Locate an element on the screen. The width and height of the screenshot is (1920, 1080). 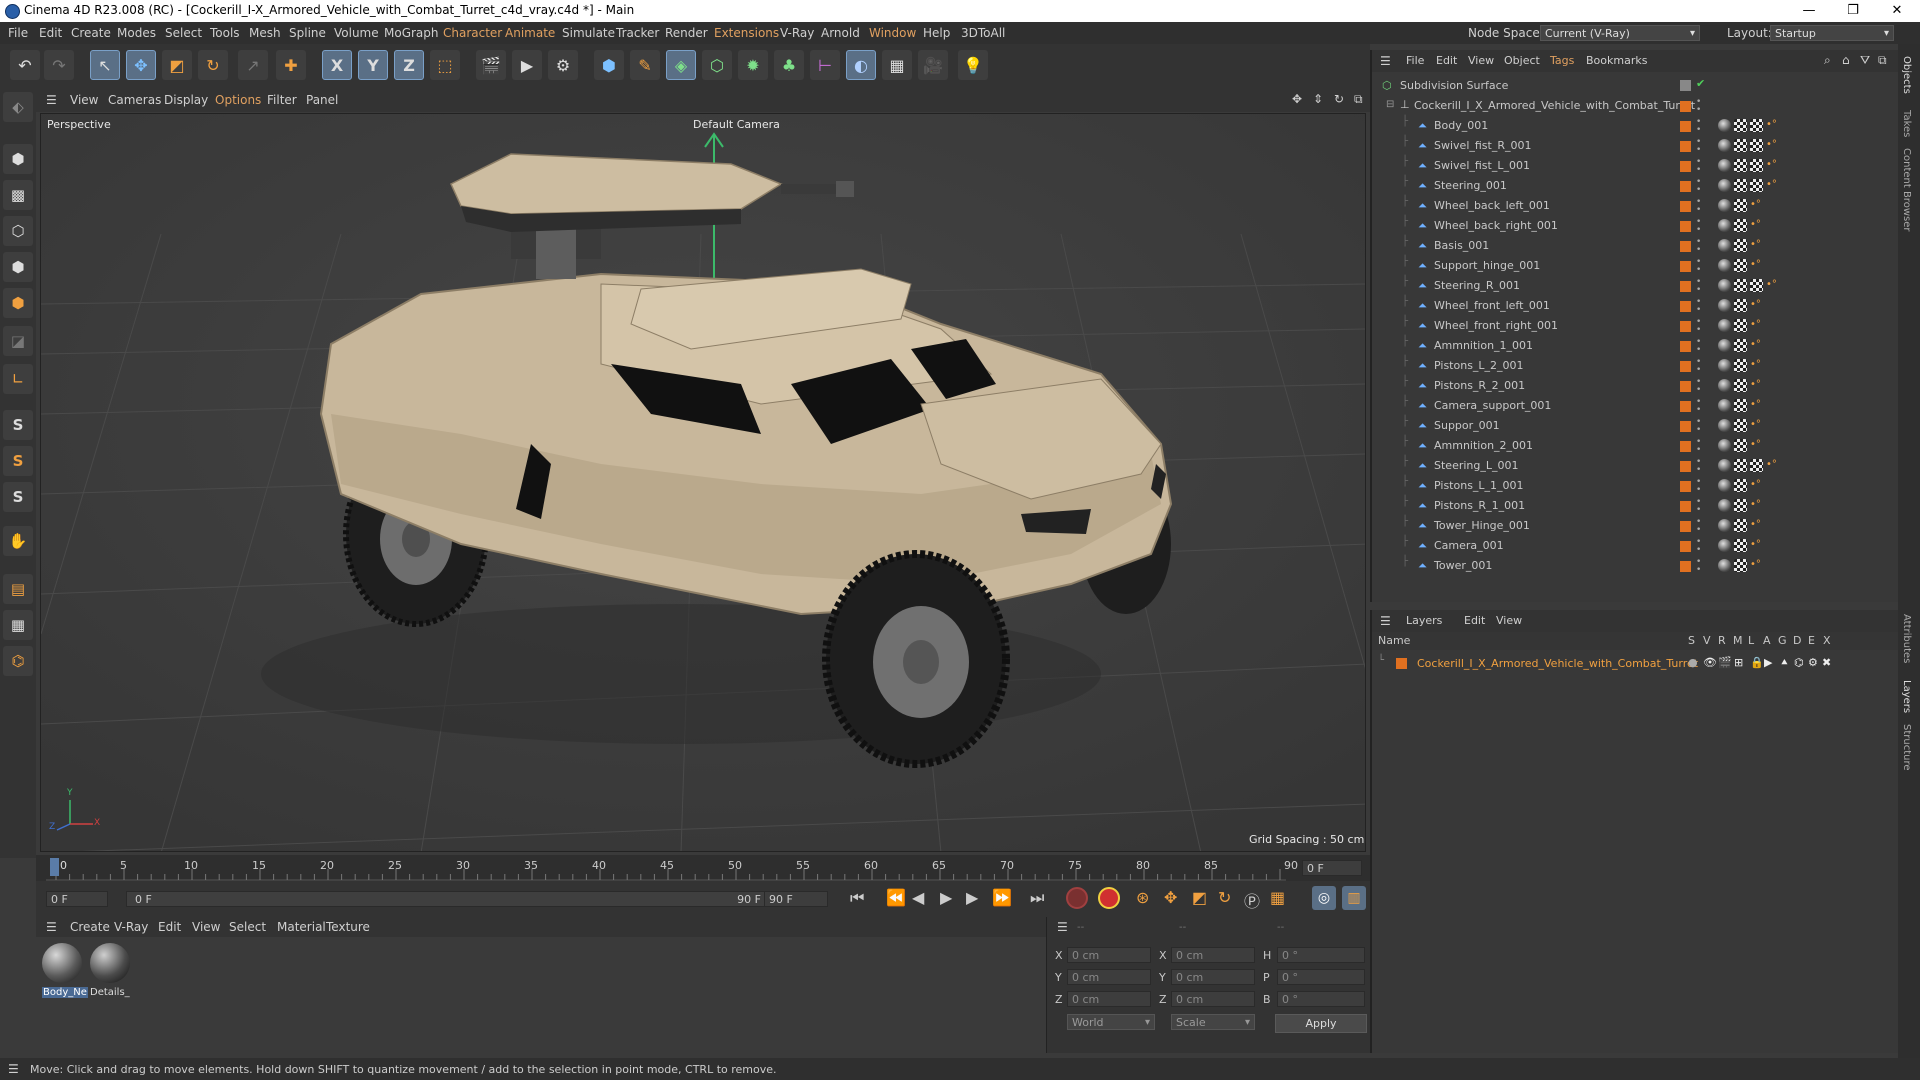
parameter-key-icon: Ⓟ is located at coordinates (1252, 900).